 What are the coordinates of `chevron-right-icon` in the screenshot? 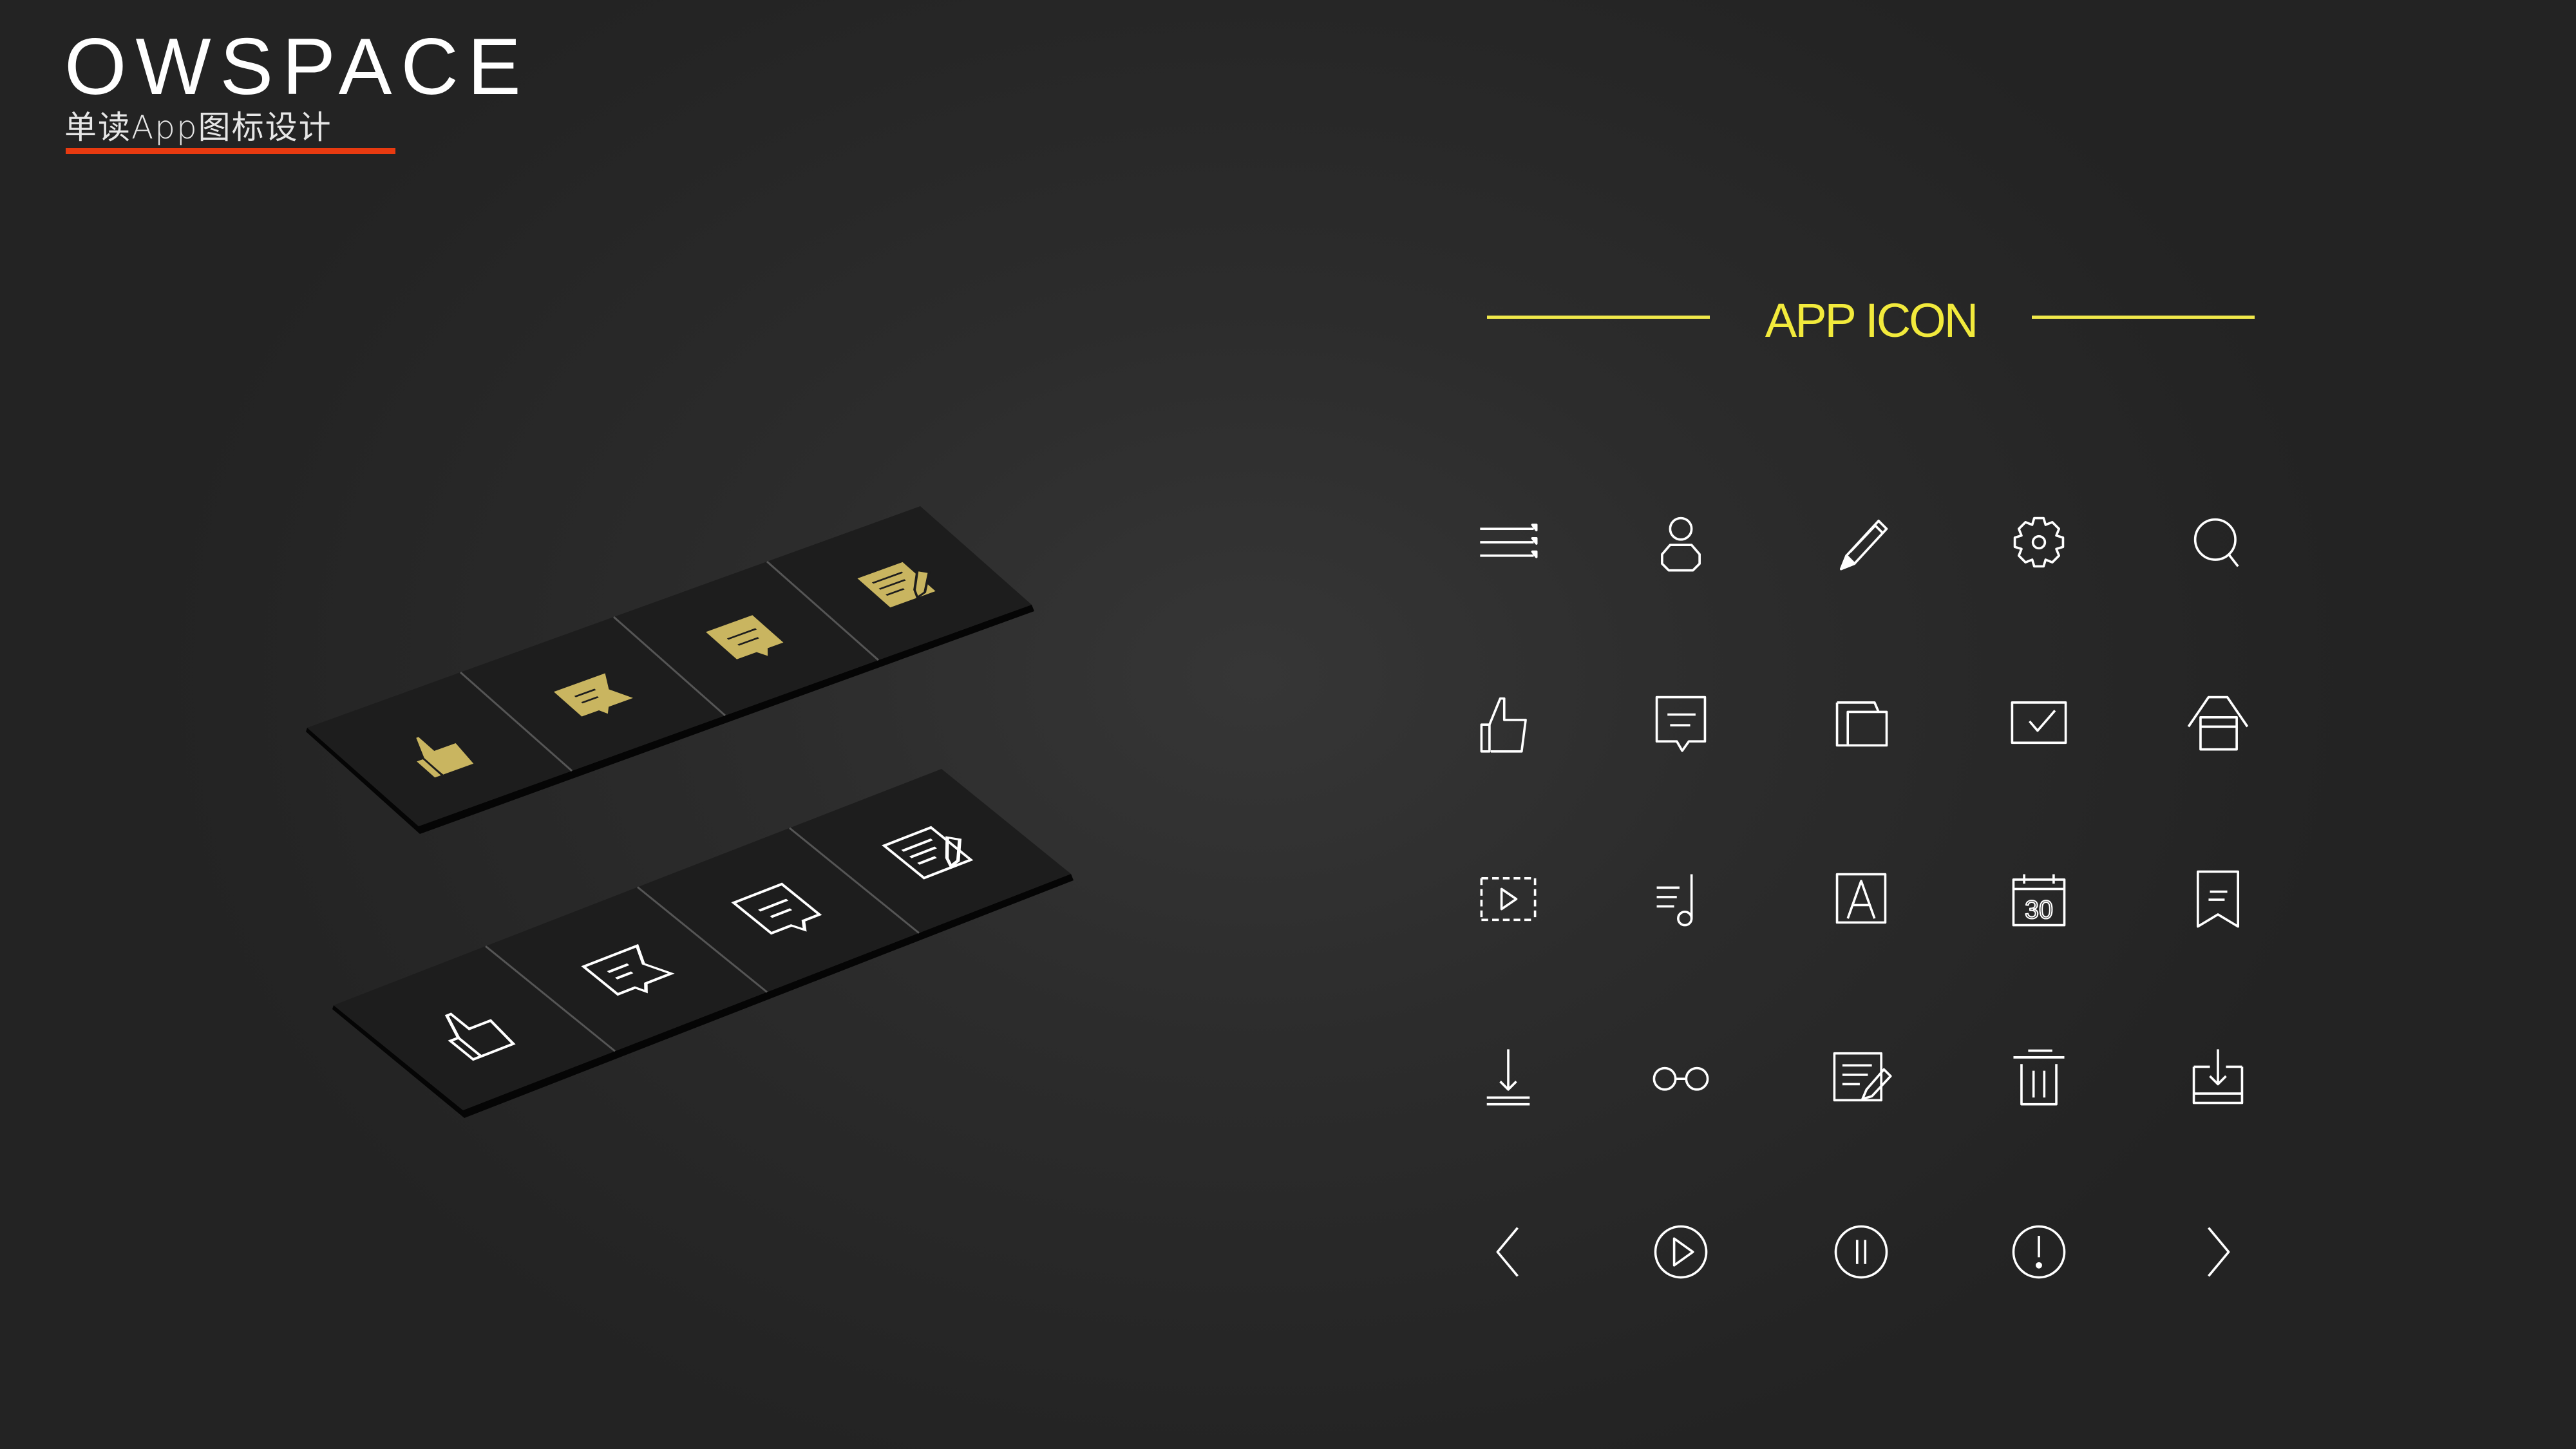 It's located at (2217, 1252).